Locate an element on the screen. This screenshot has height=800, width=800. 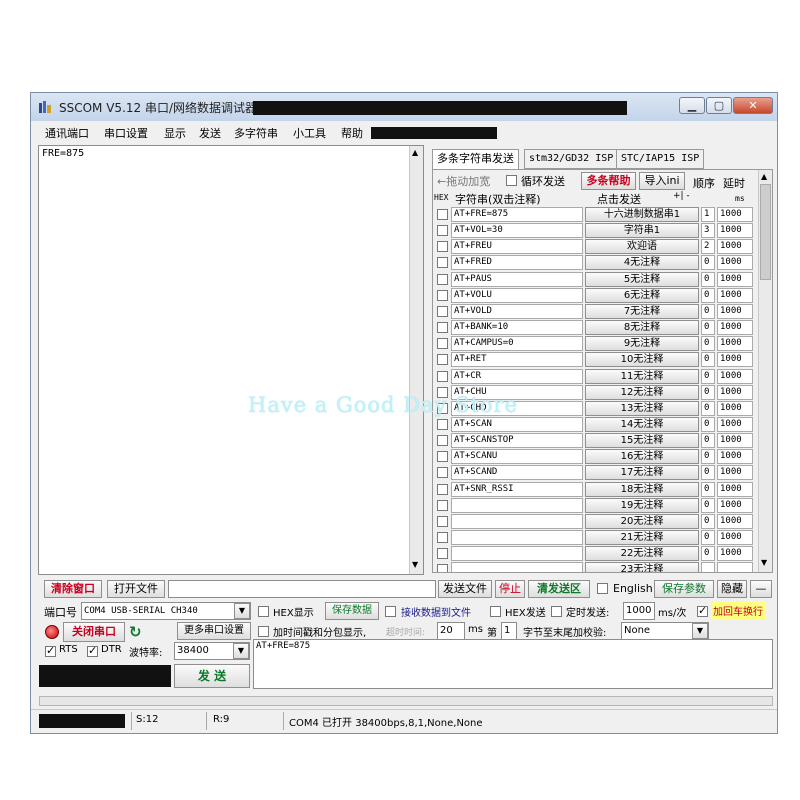
scroll-down-icon: ▼ is located at coordinates (415, 564).